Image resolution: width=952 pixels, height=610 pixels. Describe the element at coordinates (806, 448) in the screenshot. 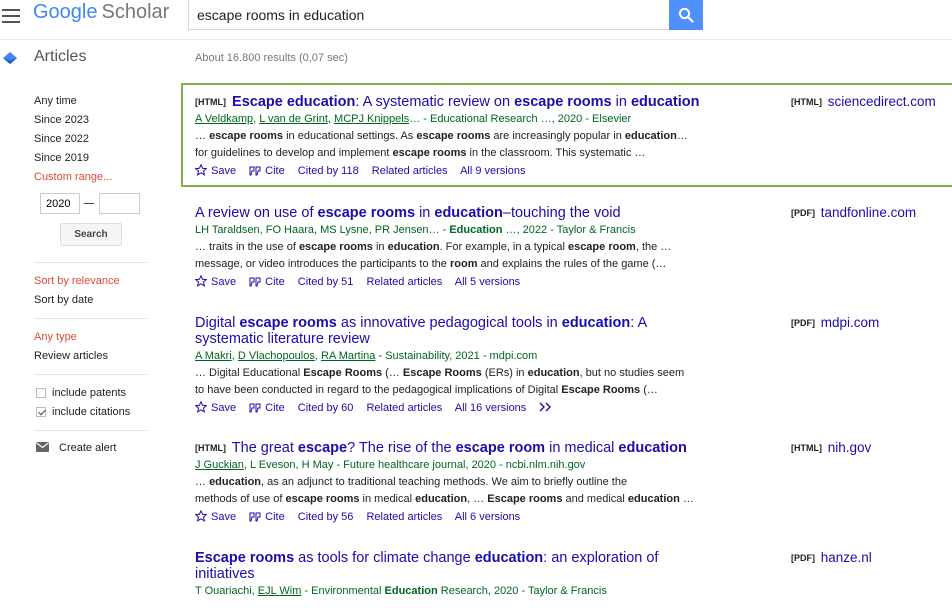

I see `side-format-tag: [HTML]` at that location.